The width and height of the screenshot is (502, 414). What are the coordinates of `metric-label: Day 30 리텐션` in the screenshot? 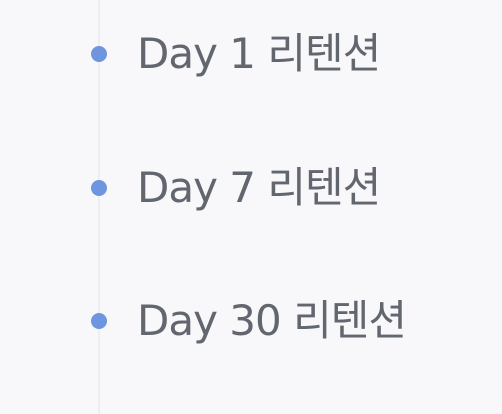 It's located at (272, 320).